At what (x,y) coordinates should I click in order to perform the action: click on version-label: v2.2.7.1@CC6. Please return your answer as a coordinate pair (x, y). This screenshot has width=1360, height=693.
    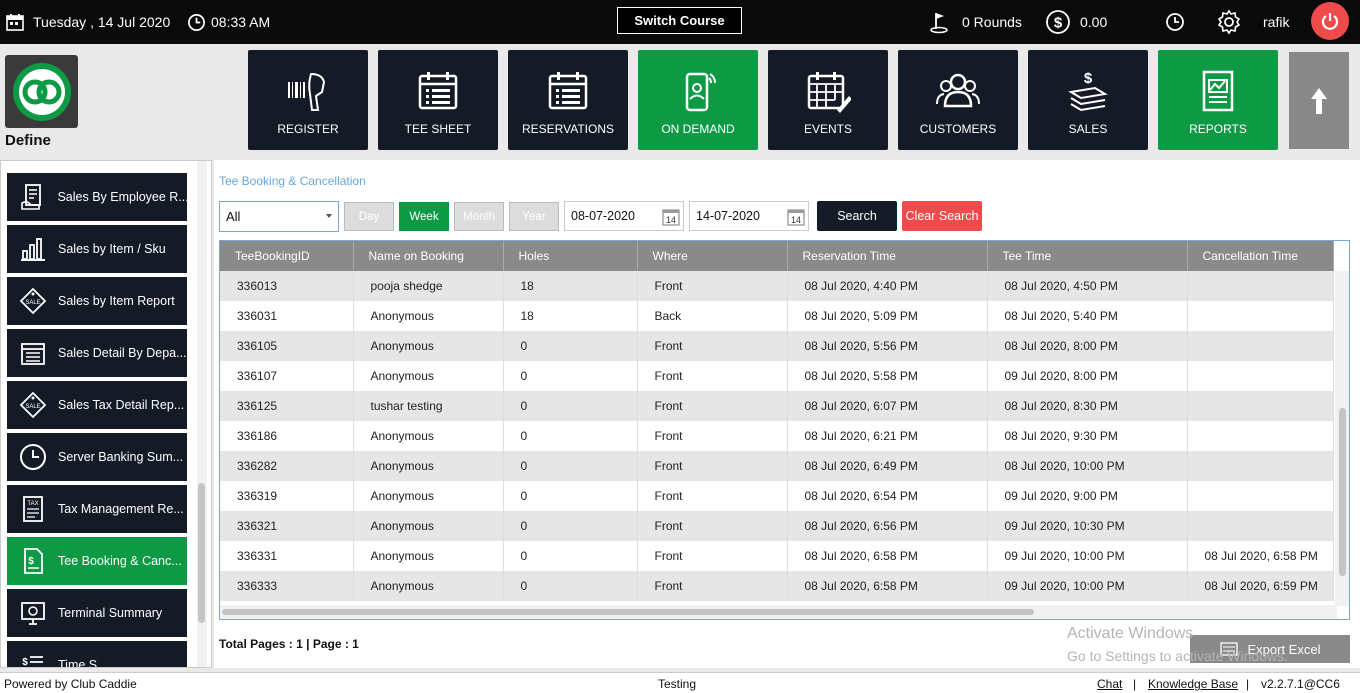
    Looking at the image, I should click on (1300, 684).